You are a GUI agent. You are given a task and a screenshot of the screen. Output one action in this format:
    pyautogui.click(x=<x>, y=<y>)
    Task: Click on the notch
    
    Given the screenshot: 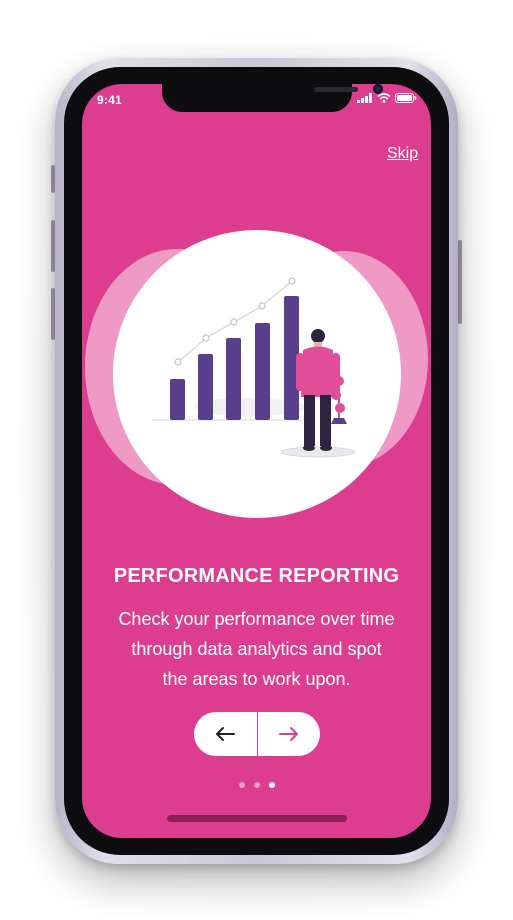 What is the action you would take?
    pyautogui.click(x=272, y=98)
    